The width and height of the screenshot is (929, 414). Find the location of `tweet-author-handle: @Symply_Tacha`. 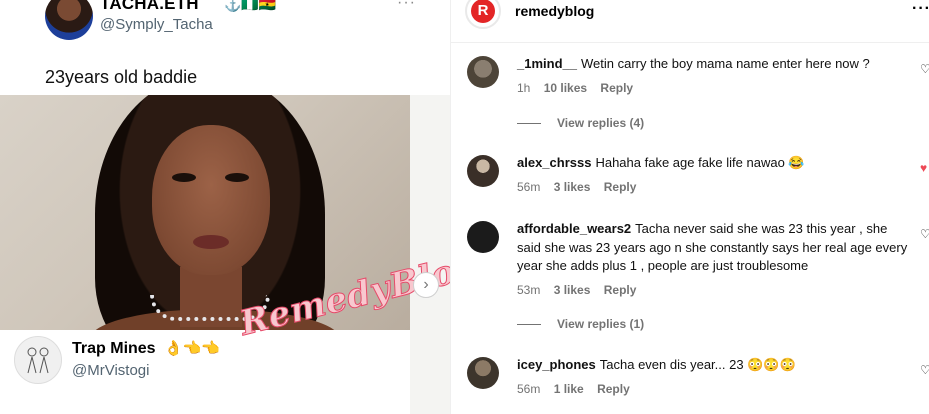

tweet-author-handle: @Symply_Tacha is located at coordinates (156, 24).